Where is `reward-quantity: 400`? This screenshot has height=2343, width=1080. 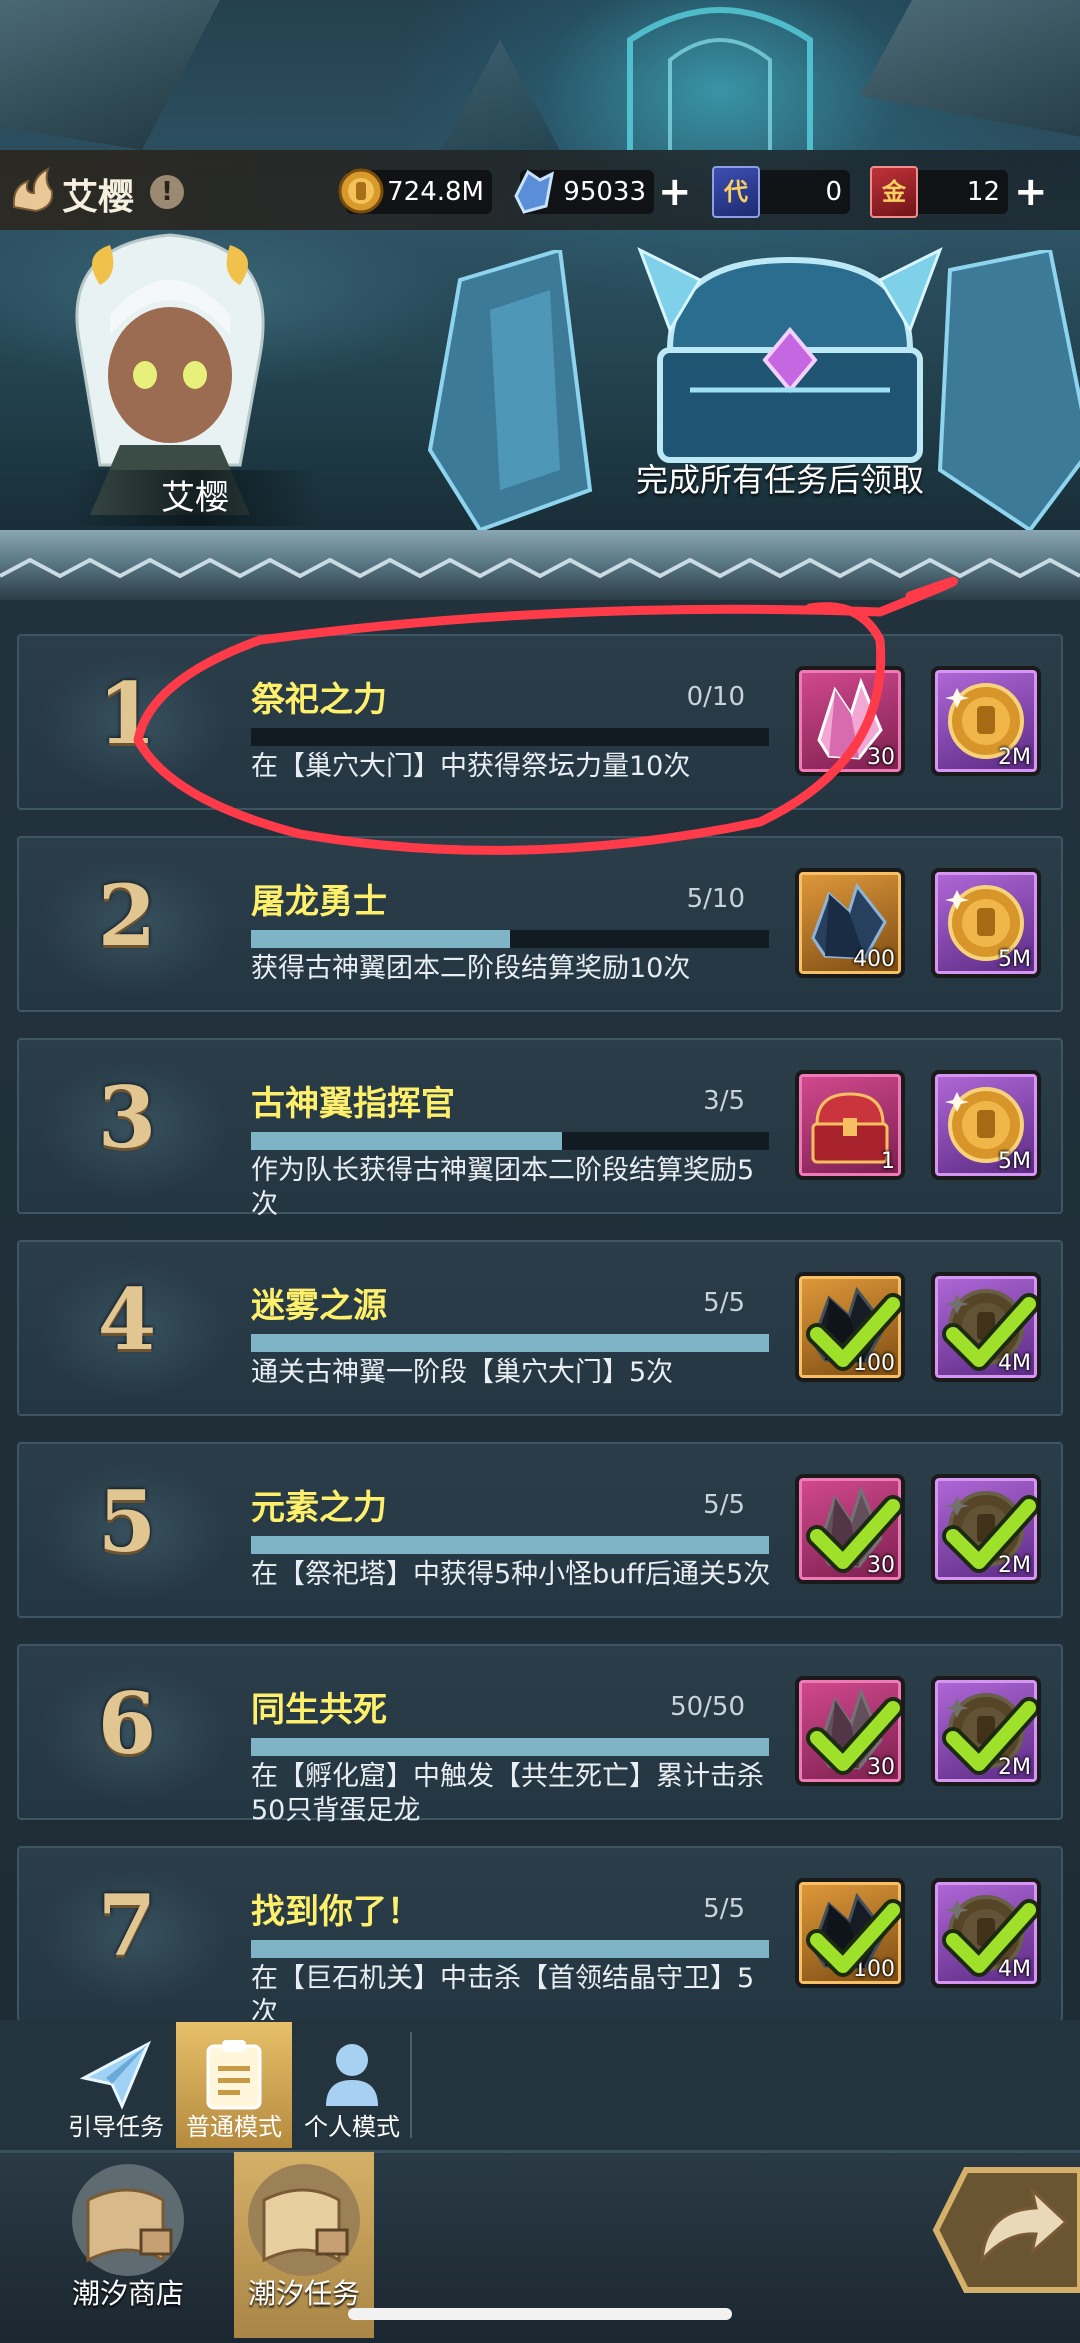 reward-quantity: 400 is located at coordinates (874, 959).